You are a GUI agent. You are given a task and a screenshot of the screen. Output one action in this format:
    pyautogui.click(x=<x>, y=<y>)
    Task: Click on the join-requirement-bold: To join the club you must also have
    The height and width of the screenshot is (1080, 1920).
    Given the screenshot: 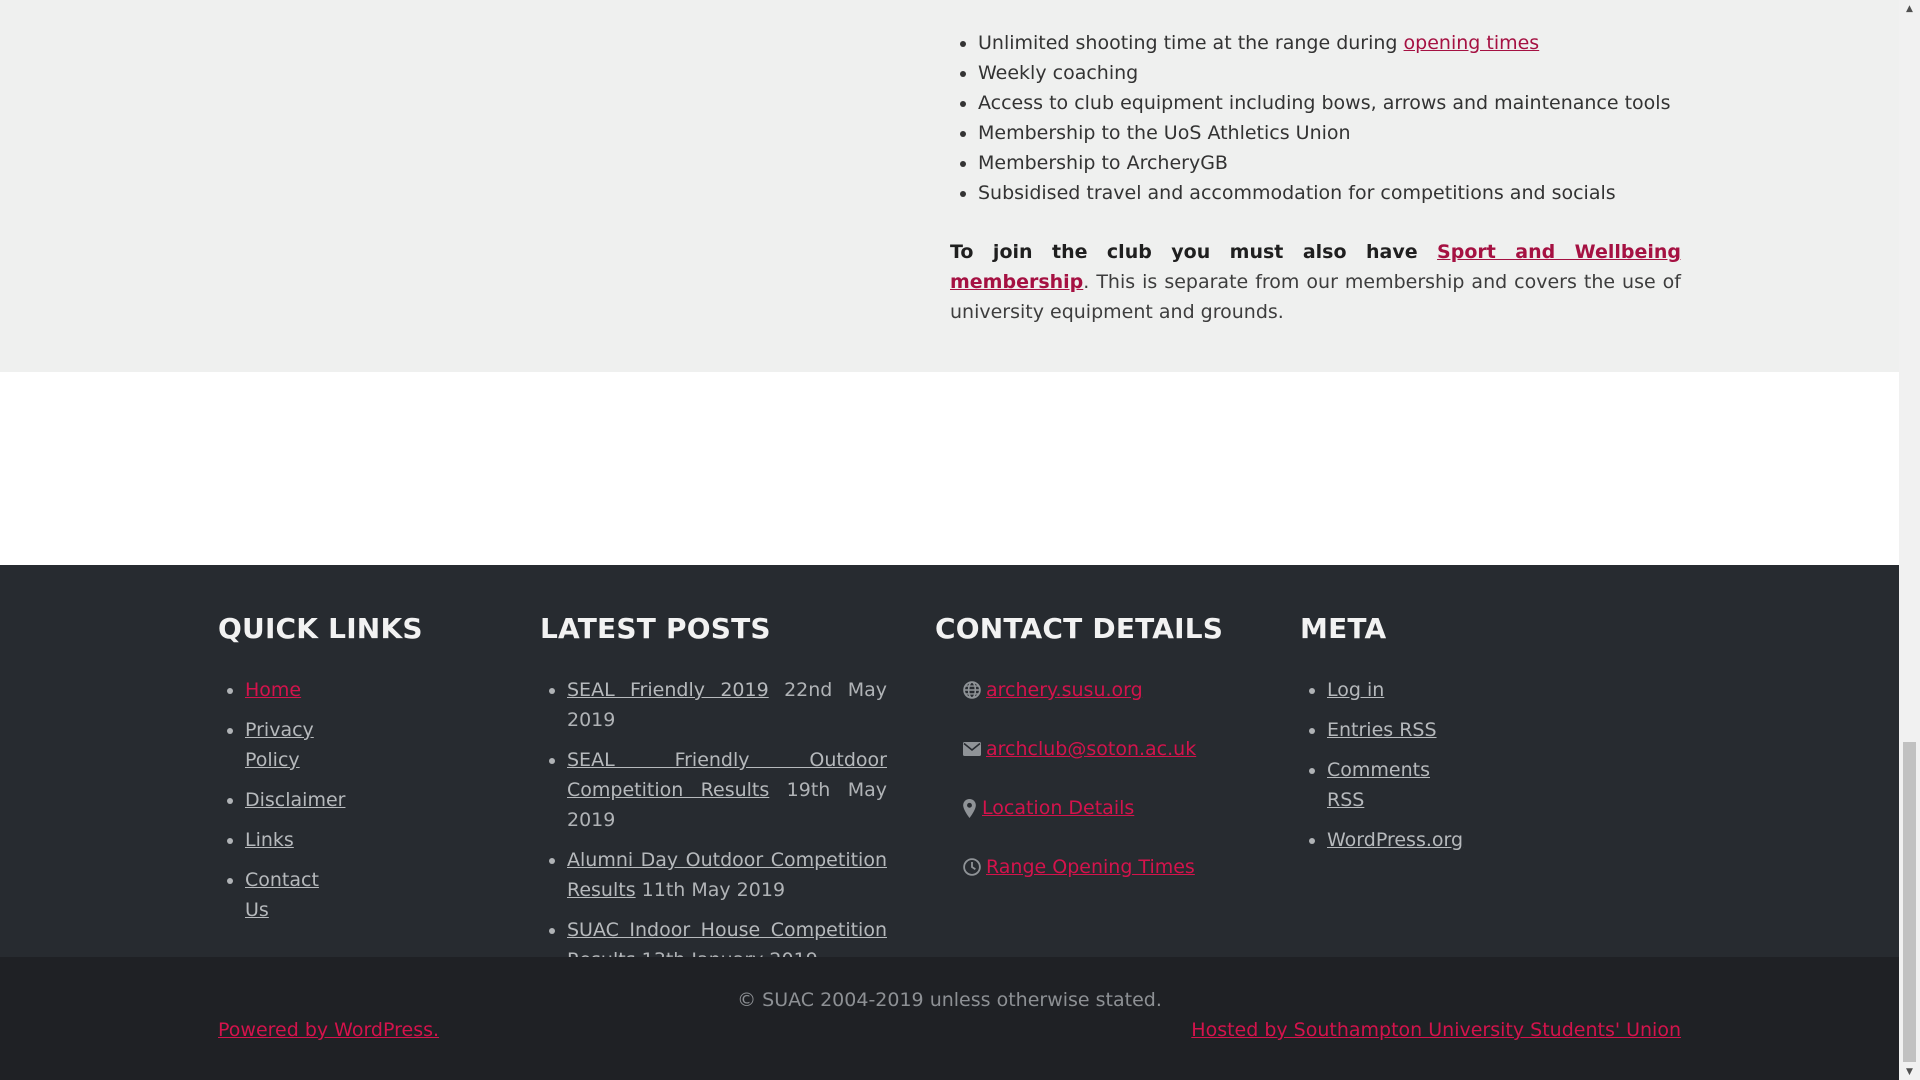 What is the action you would take?
    pyautogui.click(x=1194, y=252)
    